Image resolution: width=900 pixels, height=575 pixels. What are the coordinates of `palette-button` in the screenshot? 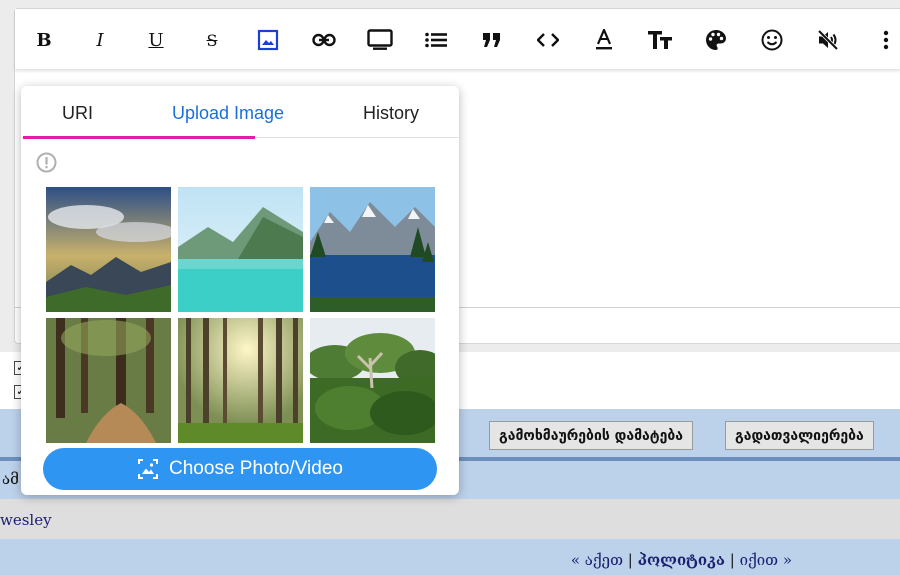 It's located at (716, 40).